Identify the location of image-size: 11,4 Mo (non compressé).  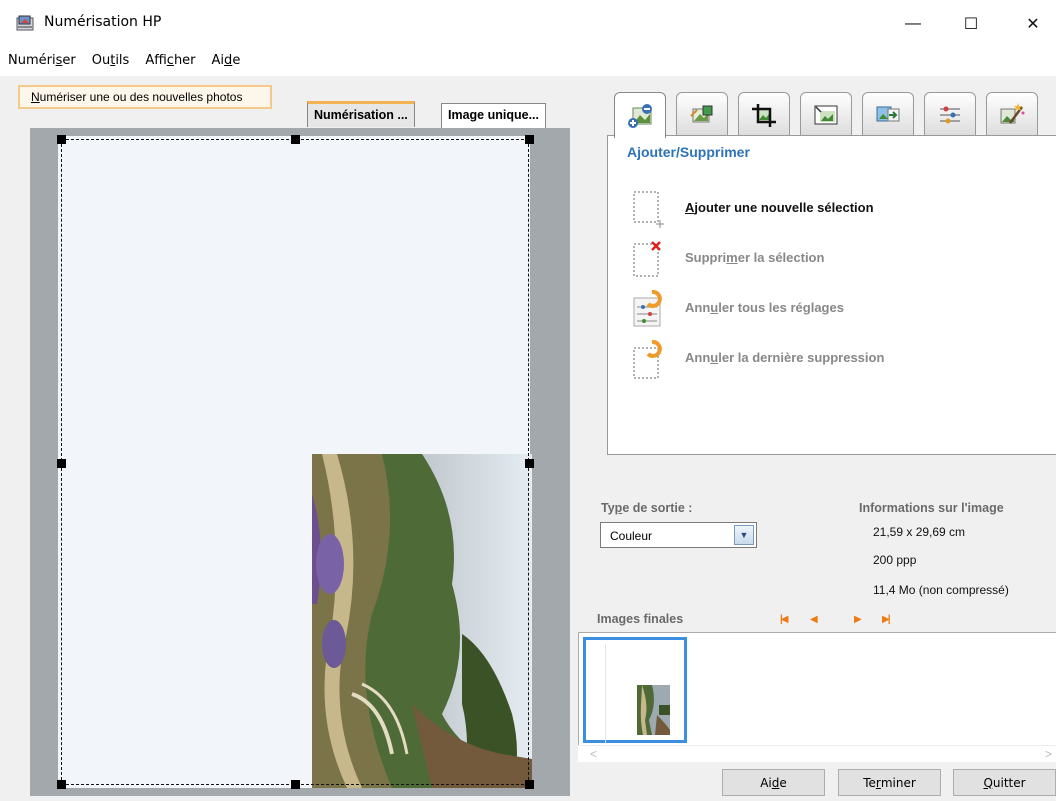
(941, 590).